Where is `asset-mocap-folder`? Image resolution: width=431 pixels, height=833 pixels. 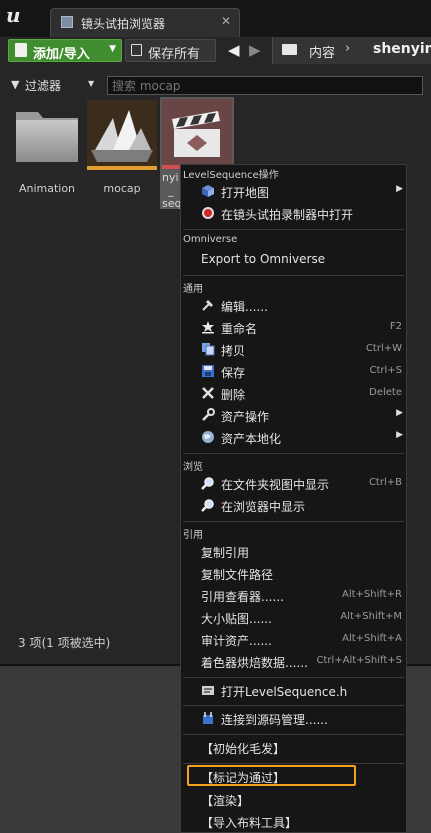 asset-mocap-folder is located at coordinates (122, 136).